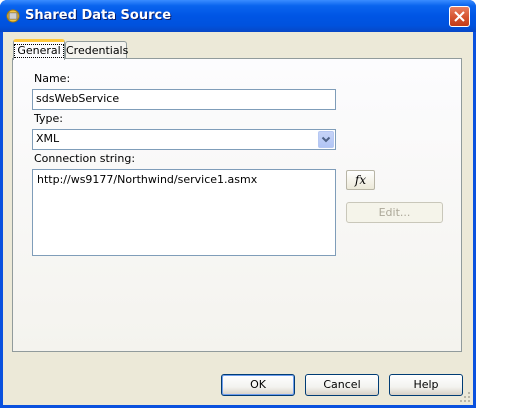 Image resolution: width=512 pixels, height=408 pixels. I want to click on help-button: Help, so click(426, 385).